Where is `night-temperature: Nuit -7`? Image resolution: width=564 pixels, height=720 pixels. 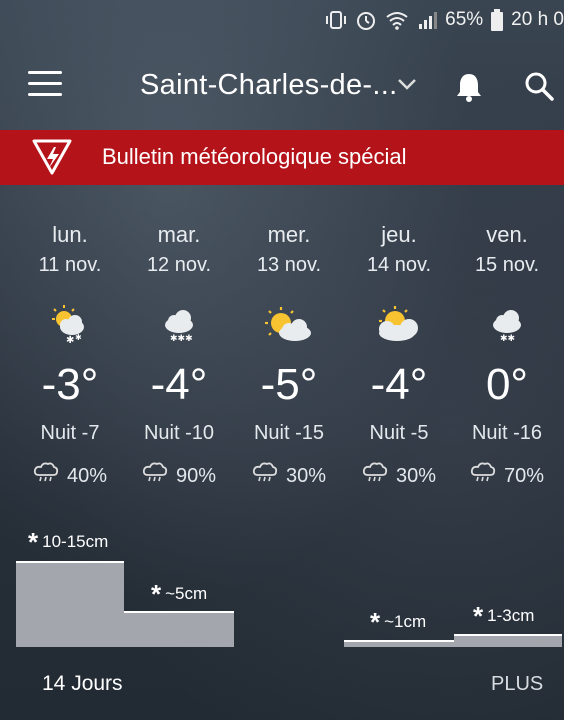 night-temperature: Nuit -7 is located at coordinates (70, 433).